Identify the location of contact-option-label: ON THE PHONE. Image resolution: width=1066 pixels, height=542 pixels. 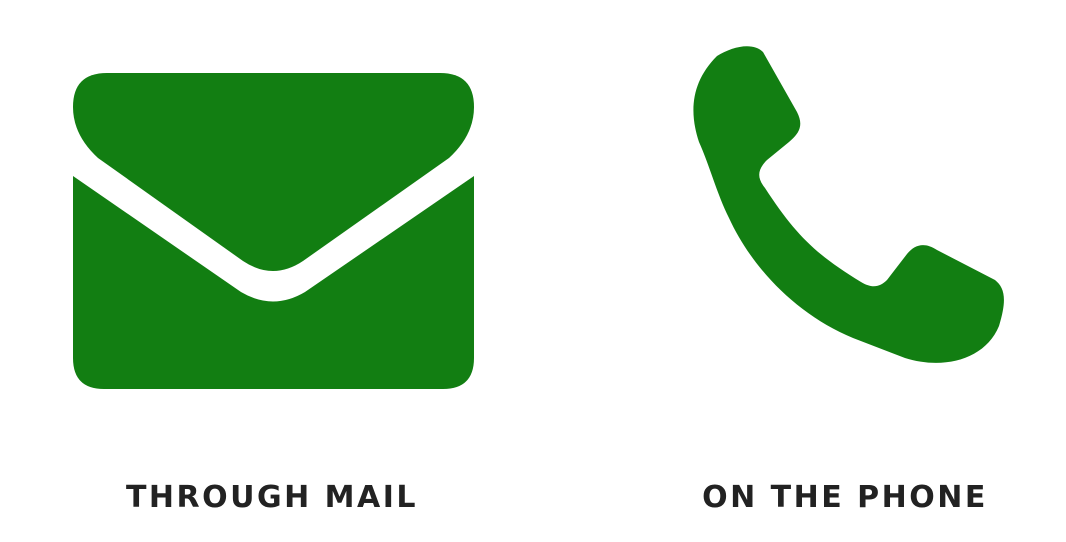
(845, 497).